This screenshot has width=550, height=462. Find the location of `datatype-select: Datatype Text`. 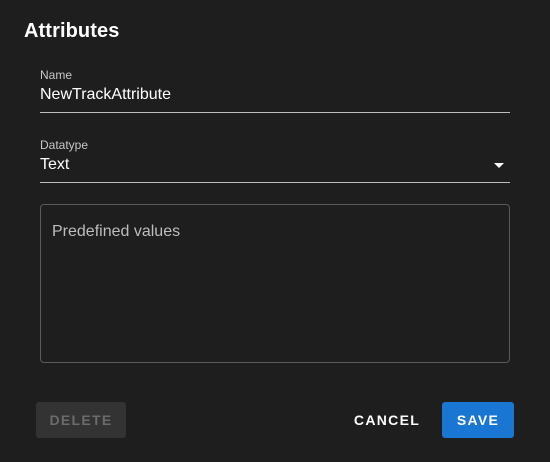

datatype-select: Datatype Text is located at coordinates (275, 159).